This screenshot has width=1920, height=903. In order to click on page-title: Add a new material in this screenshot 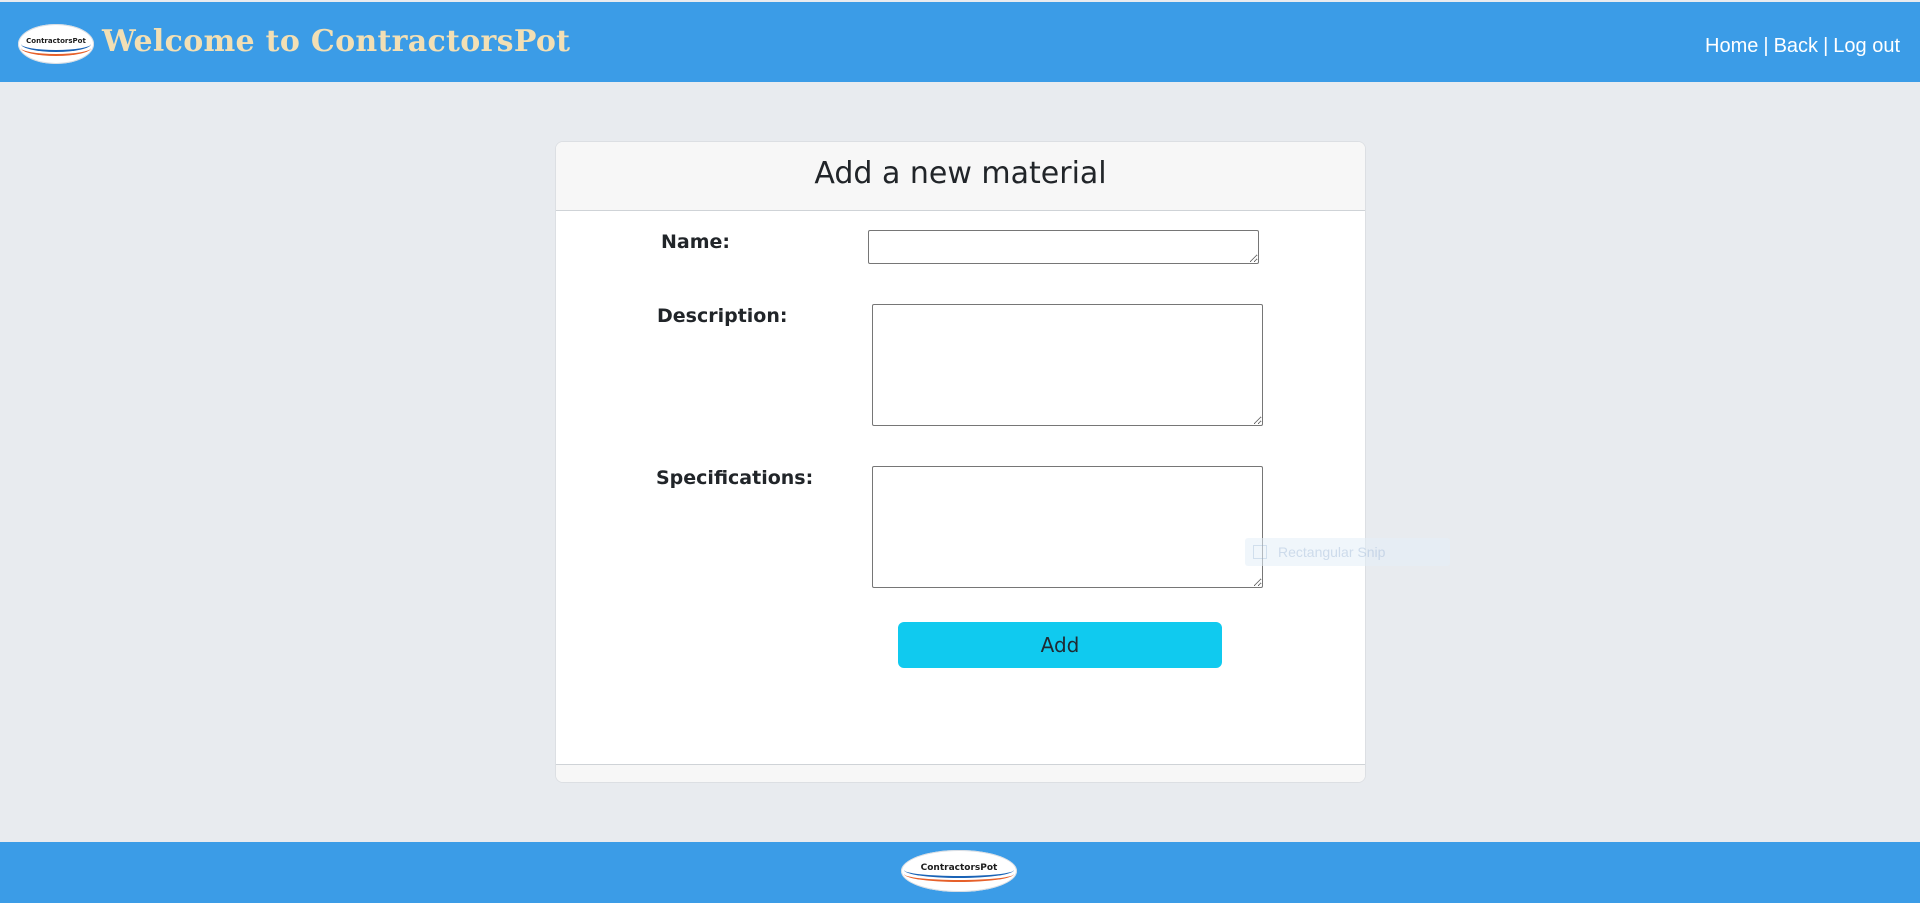, I will do `click(960, 173)`.